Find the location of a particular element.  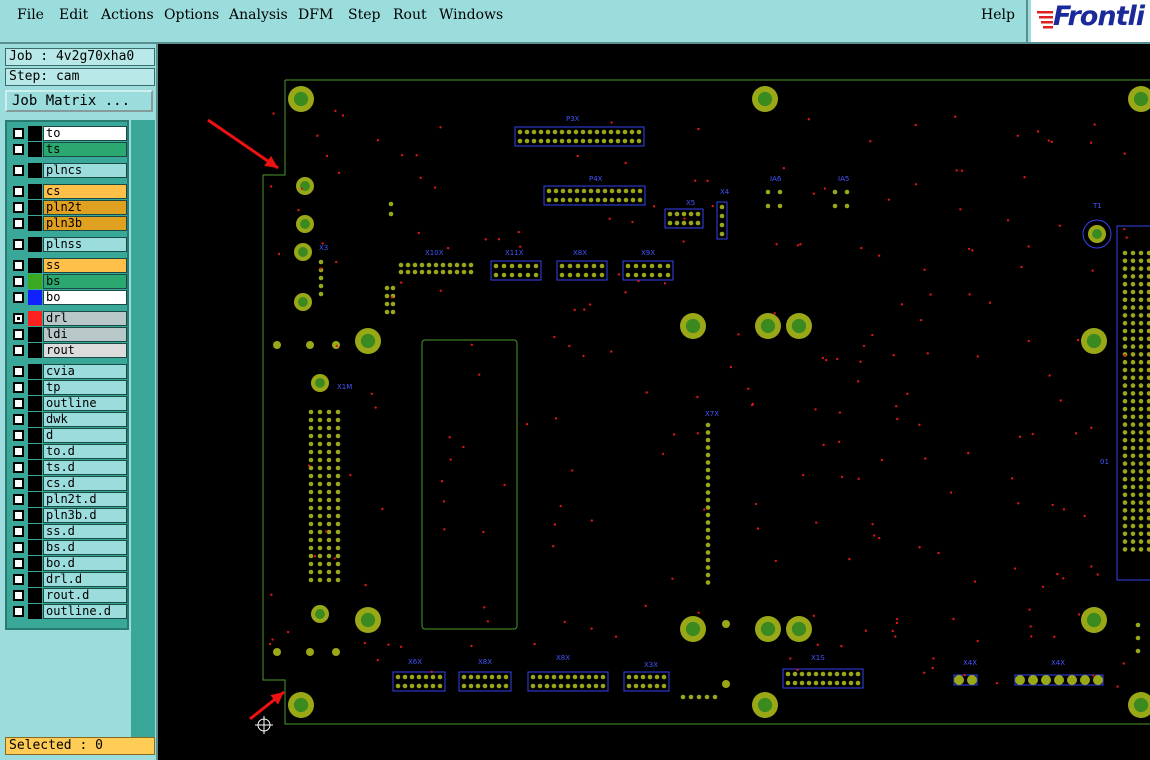

layer-row-ts-d: ts.d is located at coordinates (68, 467).